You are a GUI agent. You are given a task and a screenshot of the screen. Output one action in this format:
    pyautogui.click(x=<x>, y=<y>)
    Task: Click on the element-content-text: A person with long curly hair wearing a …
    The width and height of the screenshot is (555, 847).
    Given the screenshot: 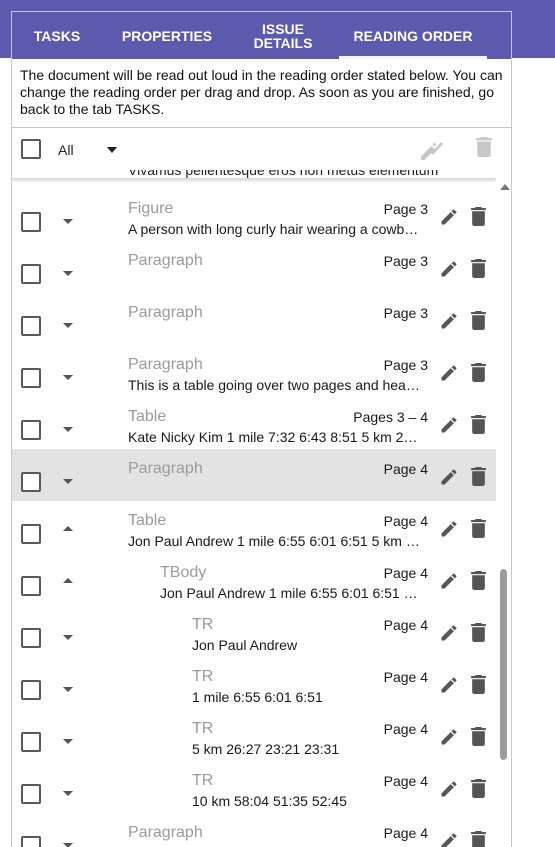 What is the action you would take?
    pyautogui.click(x=276, y=229)
    